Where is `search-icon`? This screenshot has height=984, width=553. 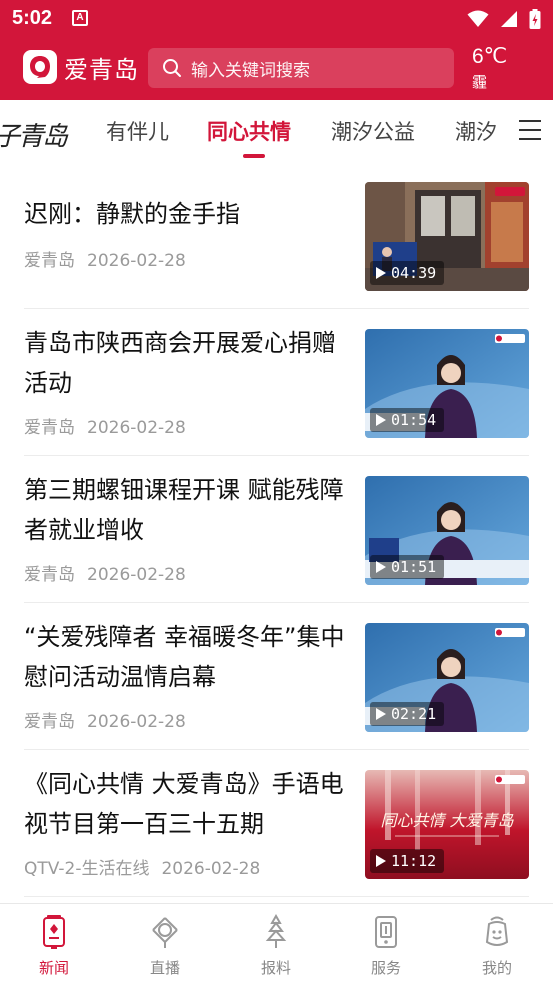
search-icon is located at coordinates (172, 68).